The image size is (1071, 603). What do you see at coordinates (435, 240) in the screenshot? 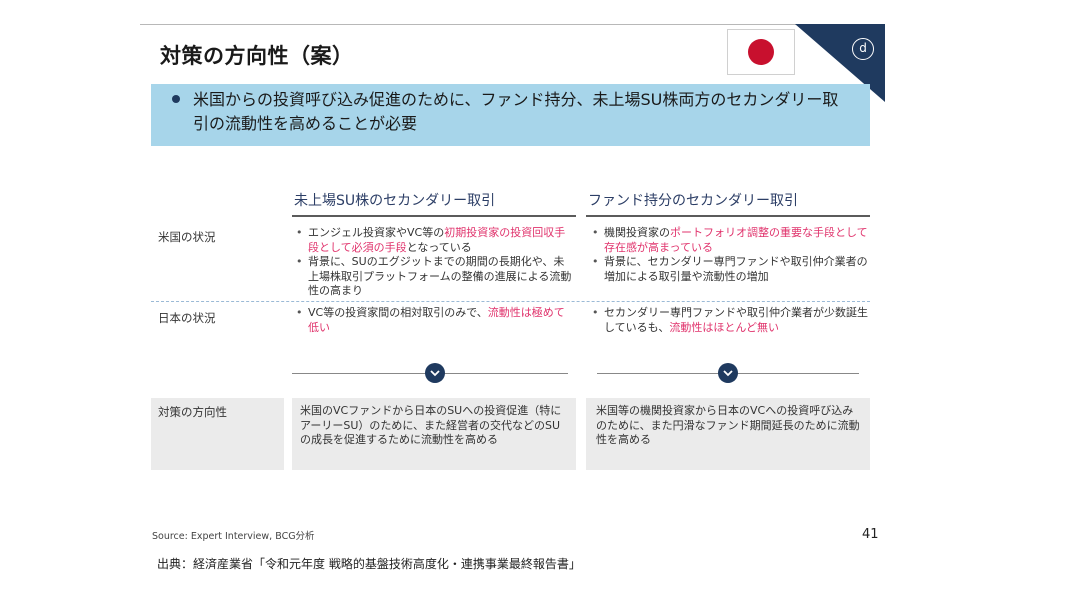
I see `list-item: エンジェル投資家やVC等の初期投資家の投資回収手段として必須の手段となっている` at bounding box center [435, 240].